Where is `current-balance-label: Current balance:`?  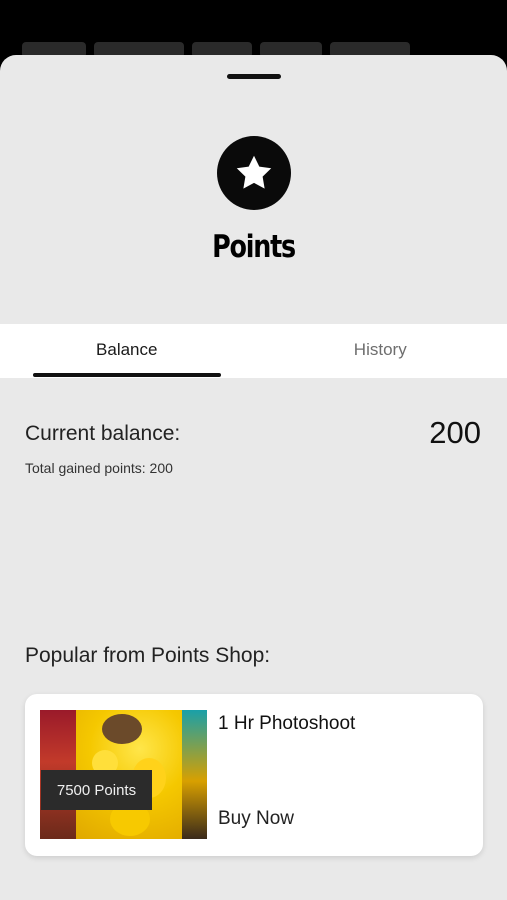 current-balance-label: Current balance: is located at coordinates (103, 433).